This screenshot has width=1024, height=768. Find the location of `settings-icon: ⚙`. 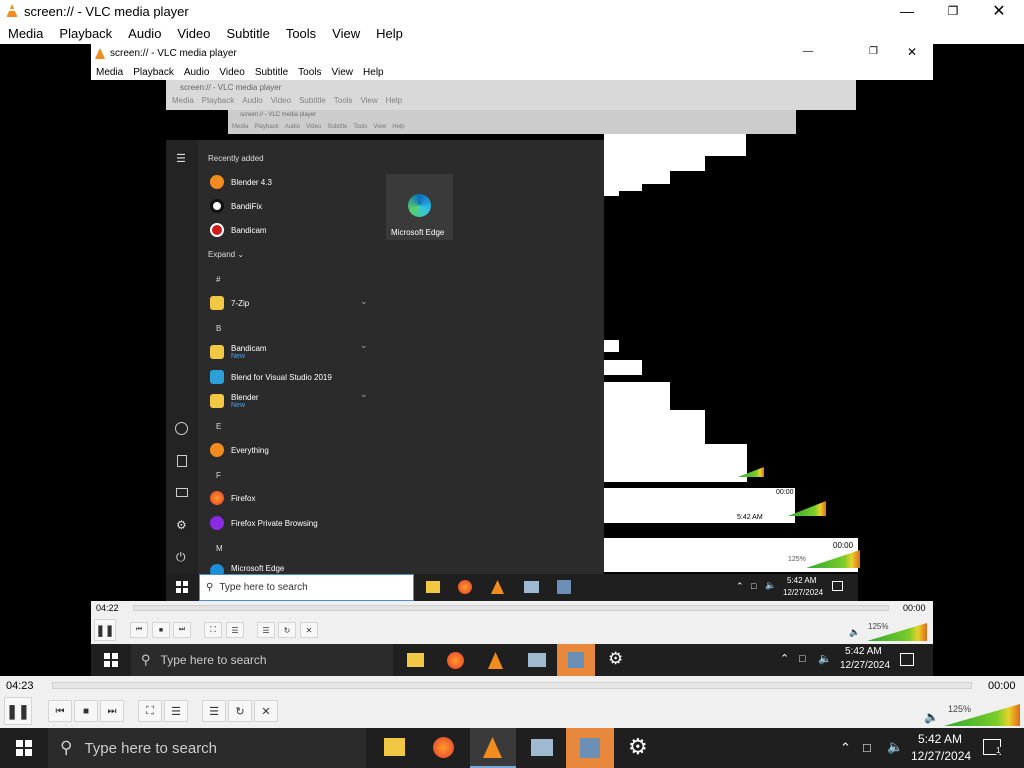

settings-icon: ⚙ is located at coordinates (181, 525).